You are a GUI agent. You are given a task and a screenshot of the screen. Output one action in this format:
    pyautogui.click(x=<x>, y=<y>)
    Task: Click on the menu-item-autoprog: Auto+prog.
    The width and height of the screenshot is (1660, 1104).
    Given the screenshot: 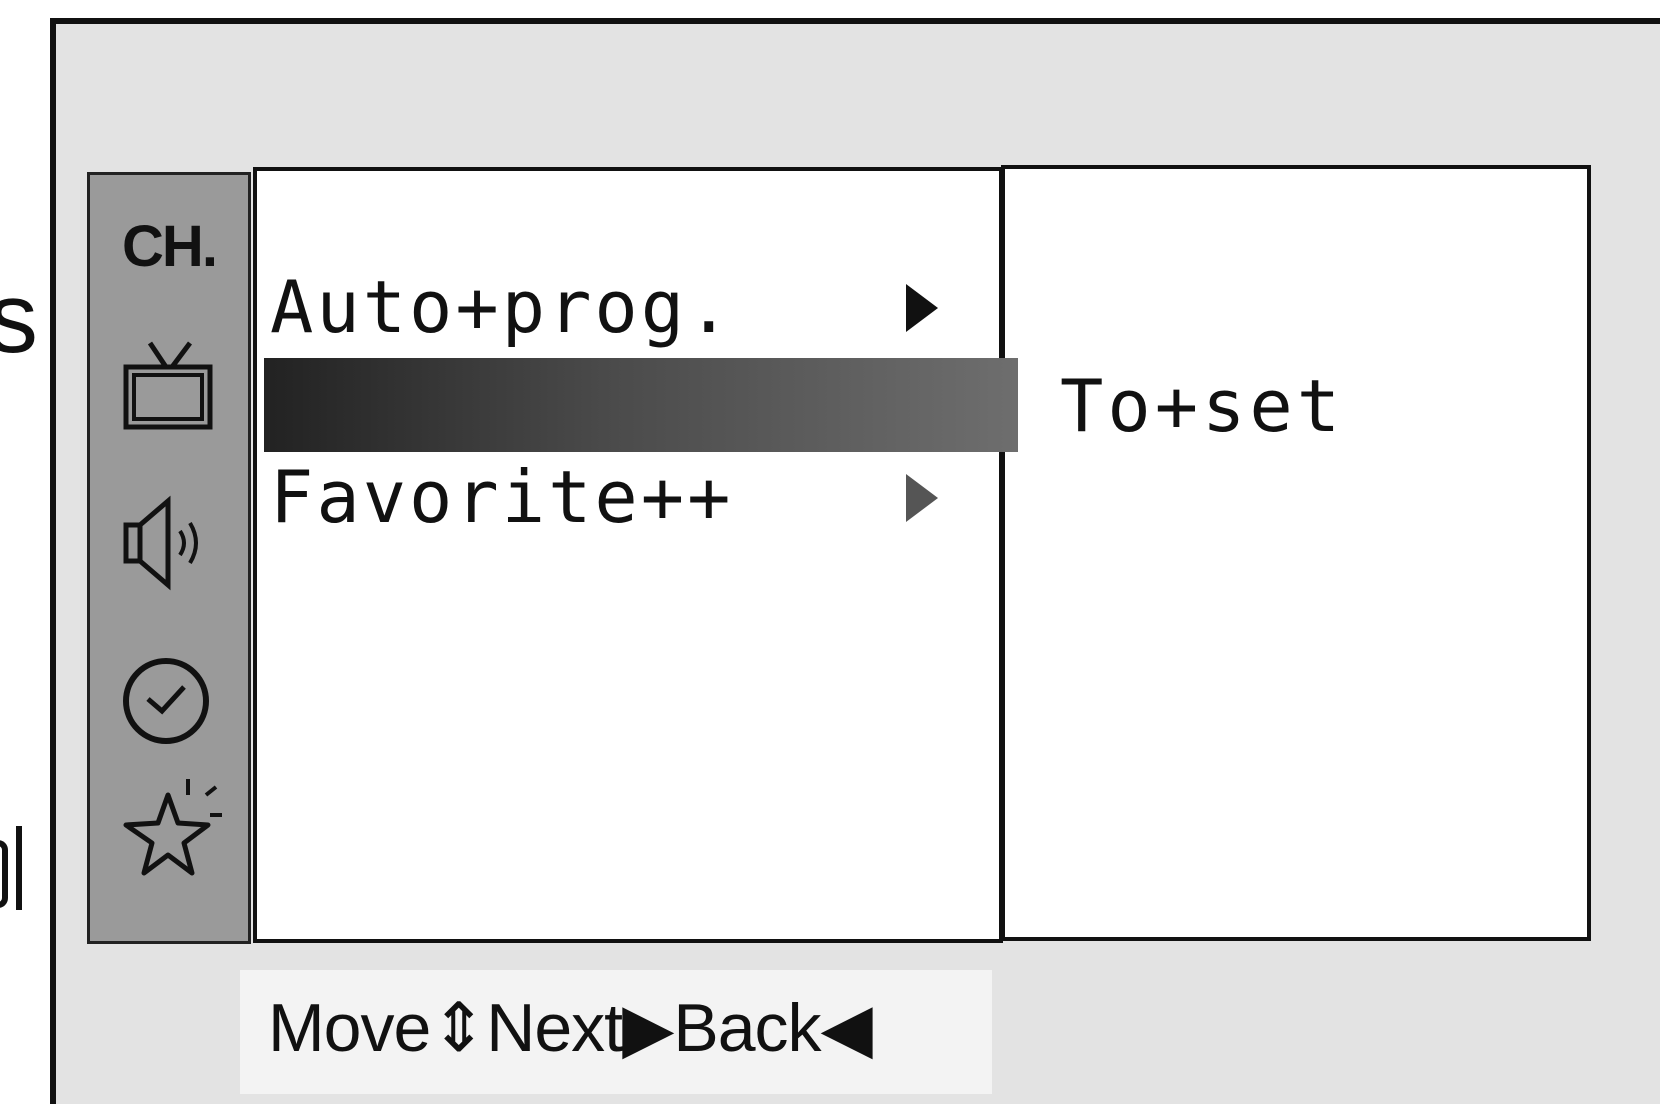 What is the action you would take?
    pyautogui.click(x=620, y=307)
    